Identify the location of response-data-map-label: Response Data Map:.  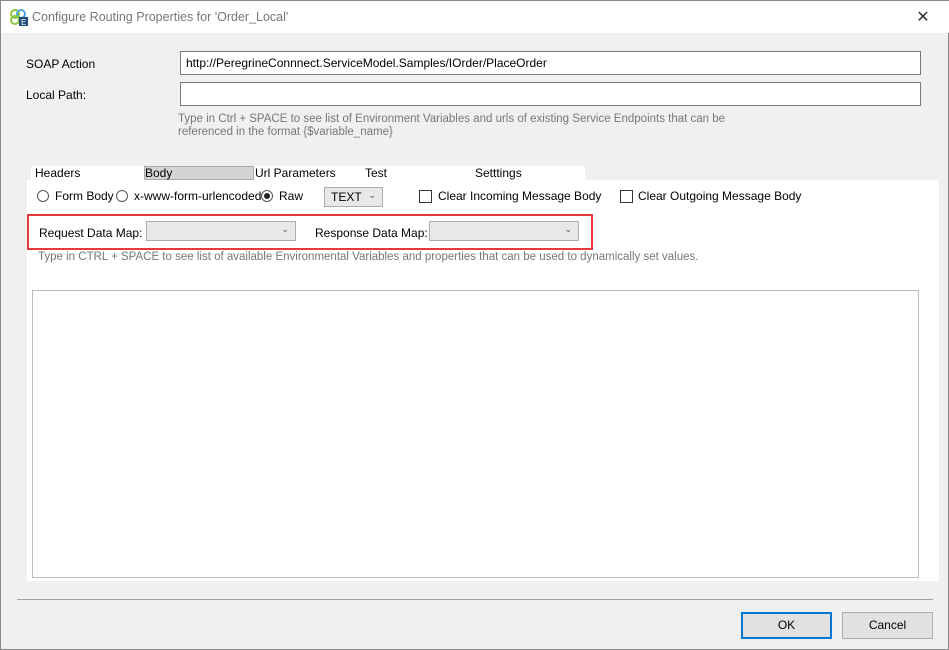
(371, 233).